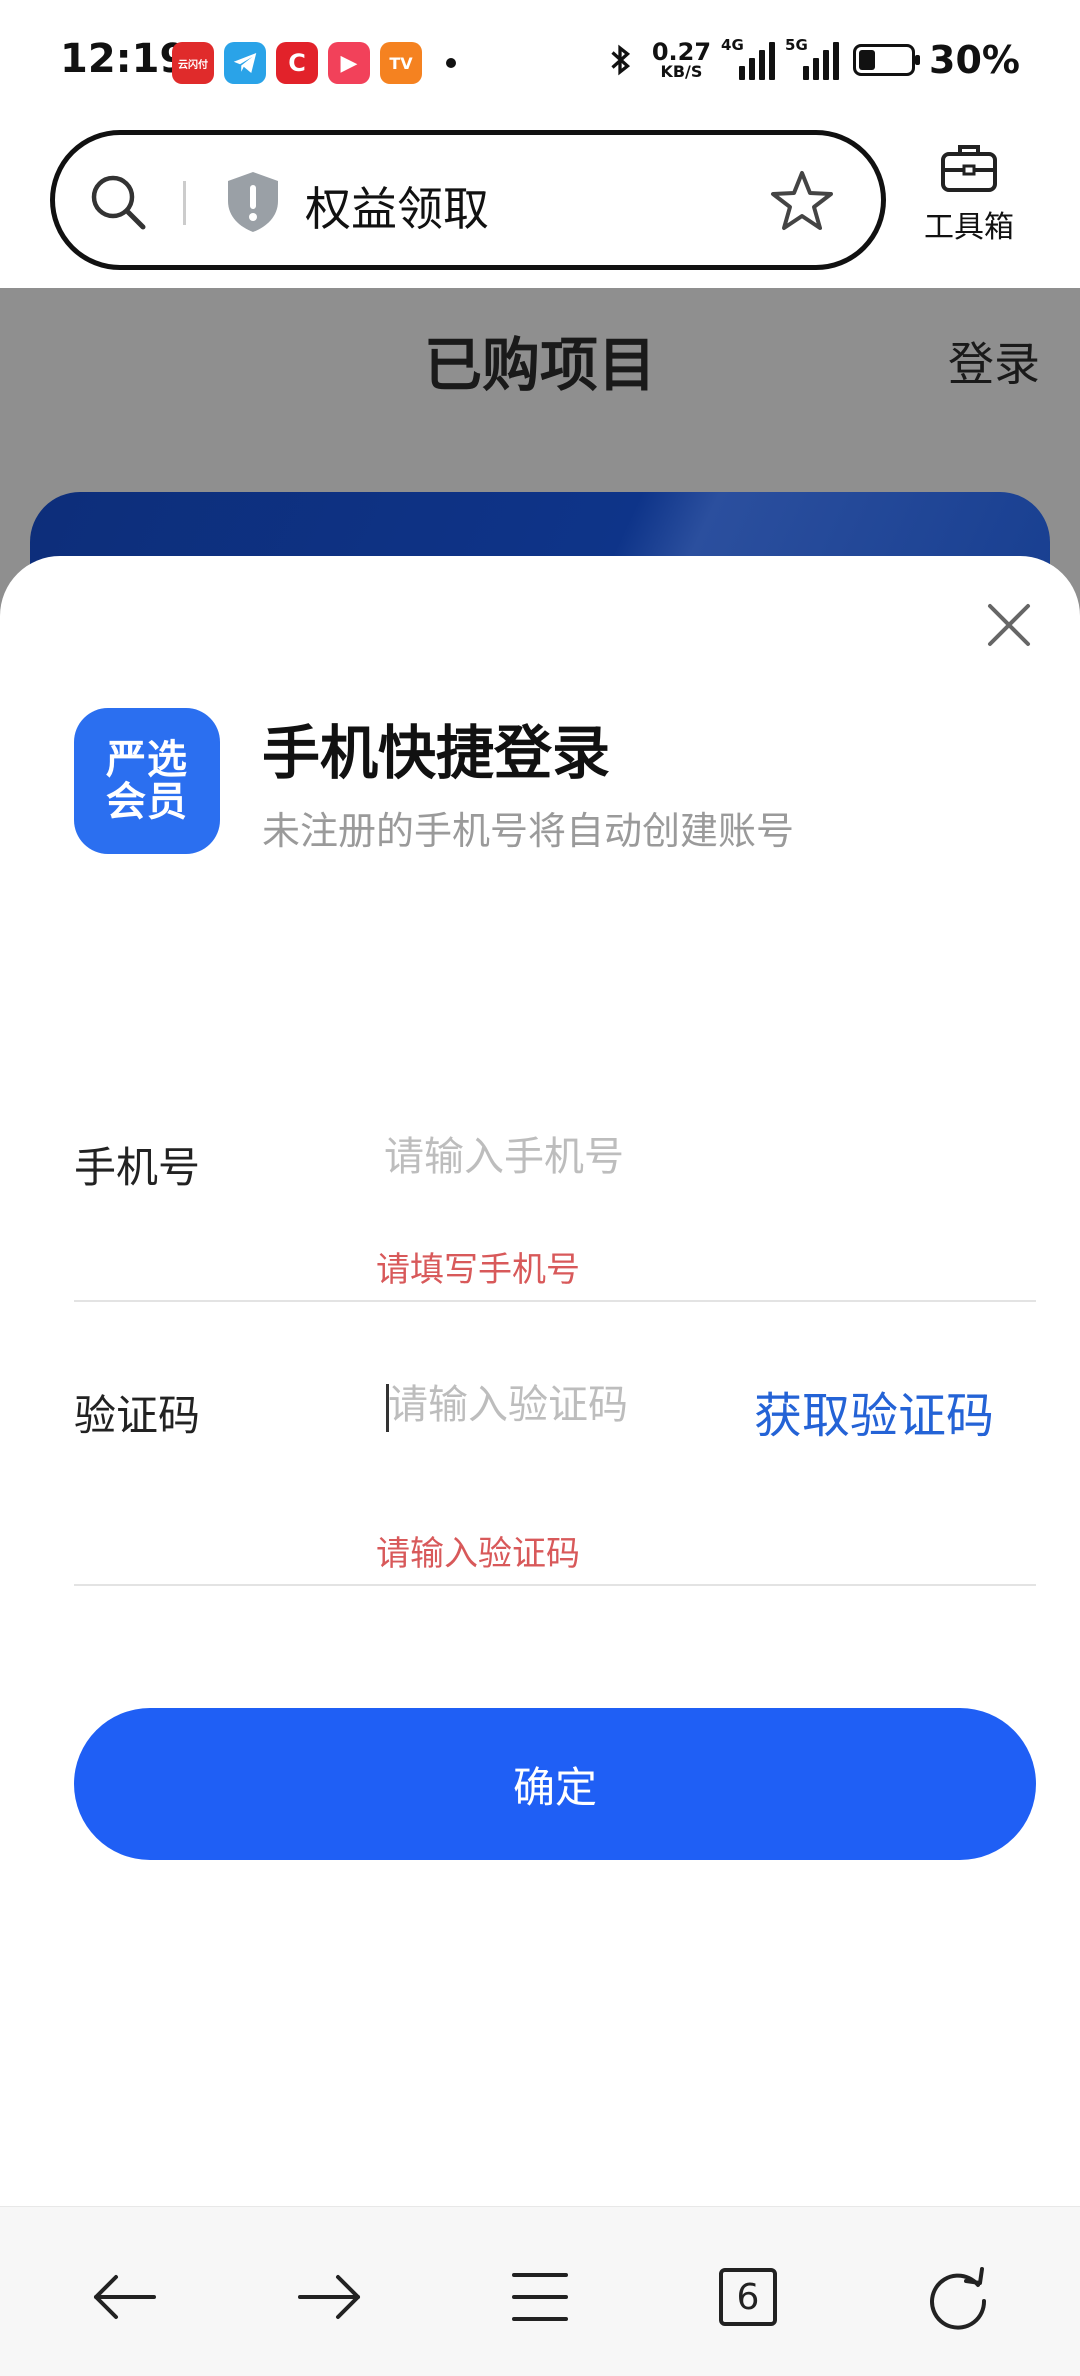 The width and height of the screenshot is (1080, 2376). I want to click on code-input, so click(558, 1405).